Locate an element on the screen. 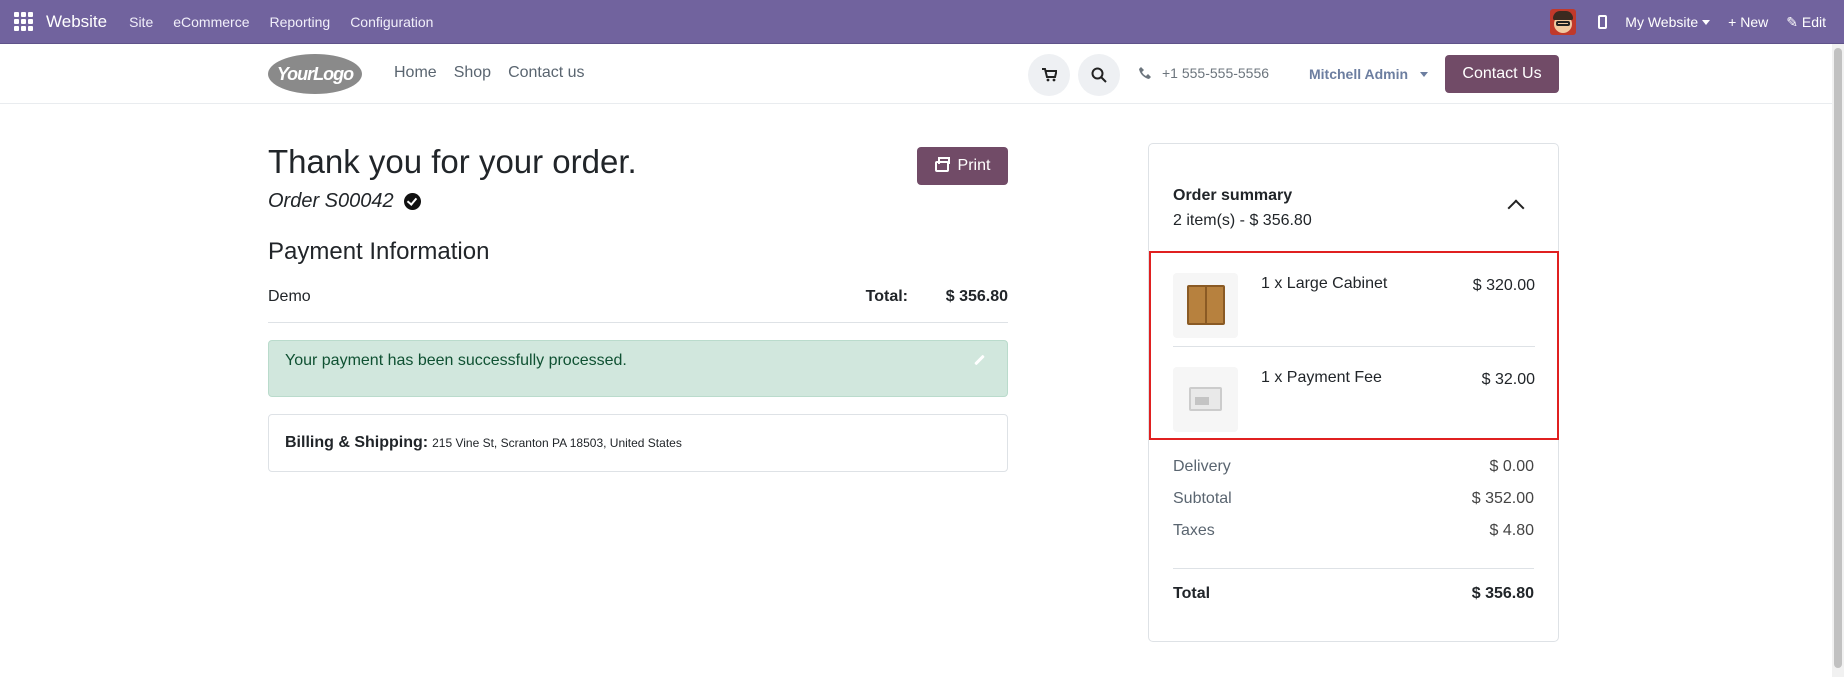 This screenshot has height=677, width=1844. payment-row: Demo Total: $ 356.80 is located at coordinates (638, 301).